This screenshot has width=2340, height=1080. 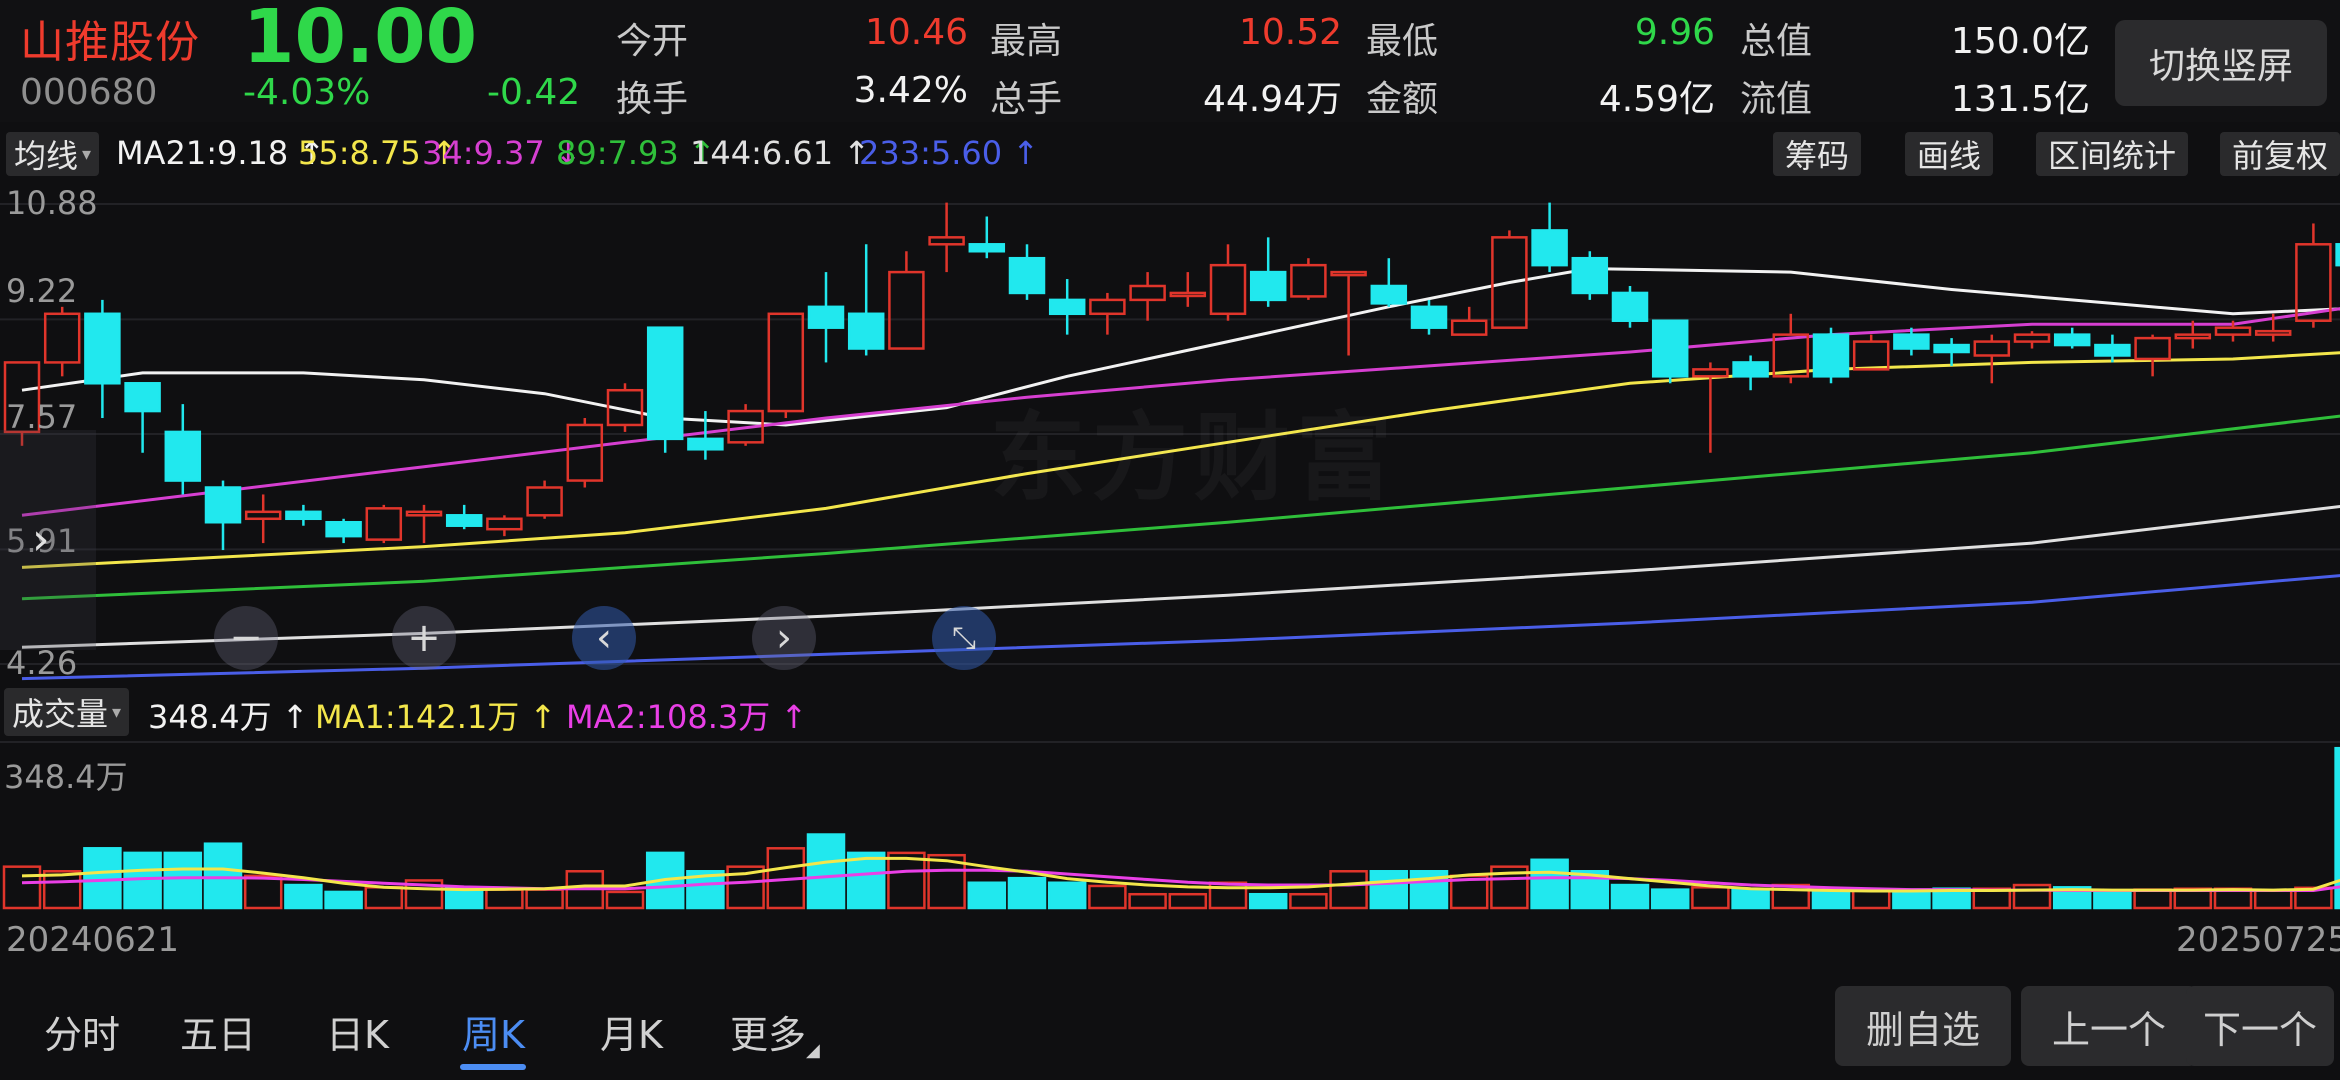 I want to click on collapse-icon: ⤡, so click(x=964, y=638).